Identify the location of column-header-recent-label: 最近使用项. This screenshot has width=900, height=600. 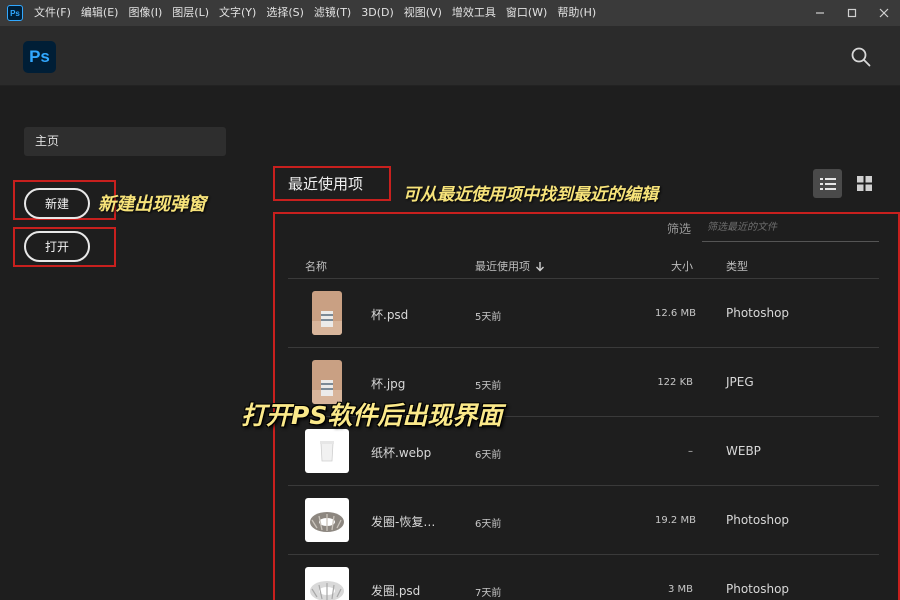
(502, 266).